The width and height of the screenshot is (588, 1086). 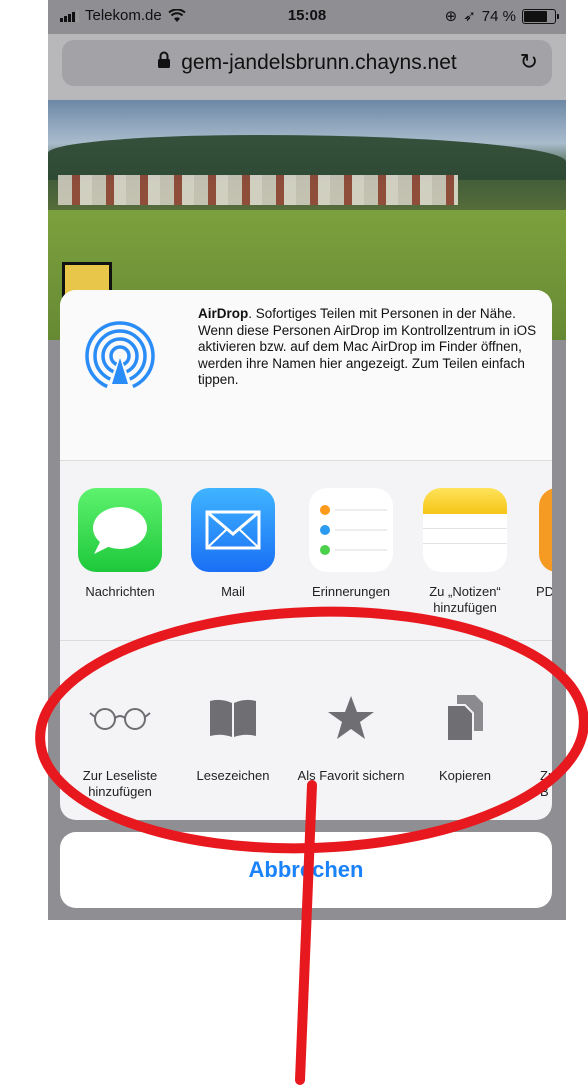 I want to click on reload-icon: ↻, so click(x=529, y=62).